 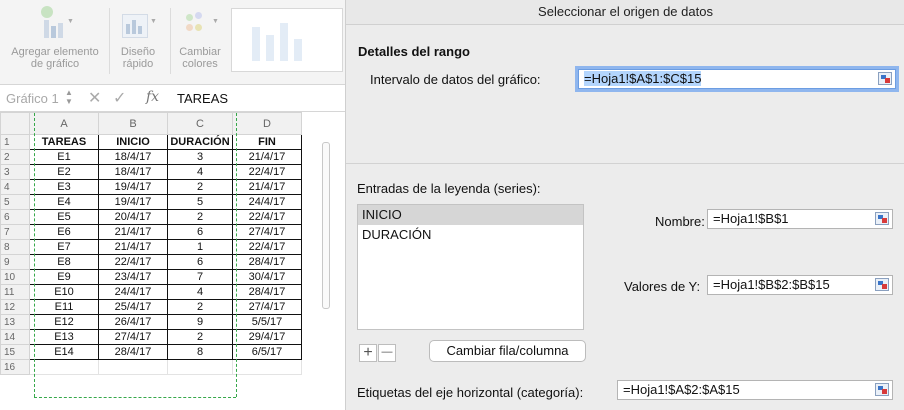 I want to click on cell-a: E6, so click(x=64, y=232).